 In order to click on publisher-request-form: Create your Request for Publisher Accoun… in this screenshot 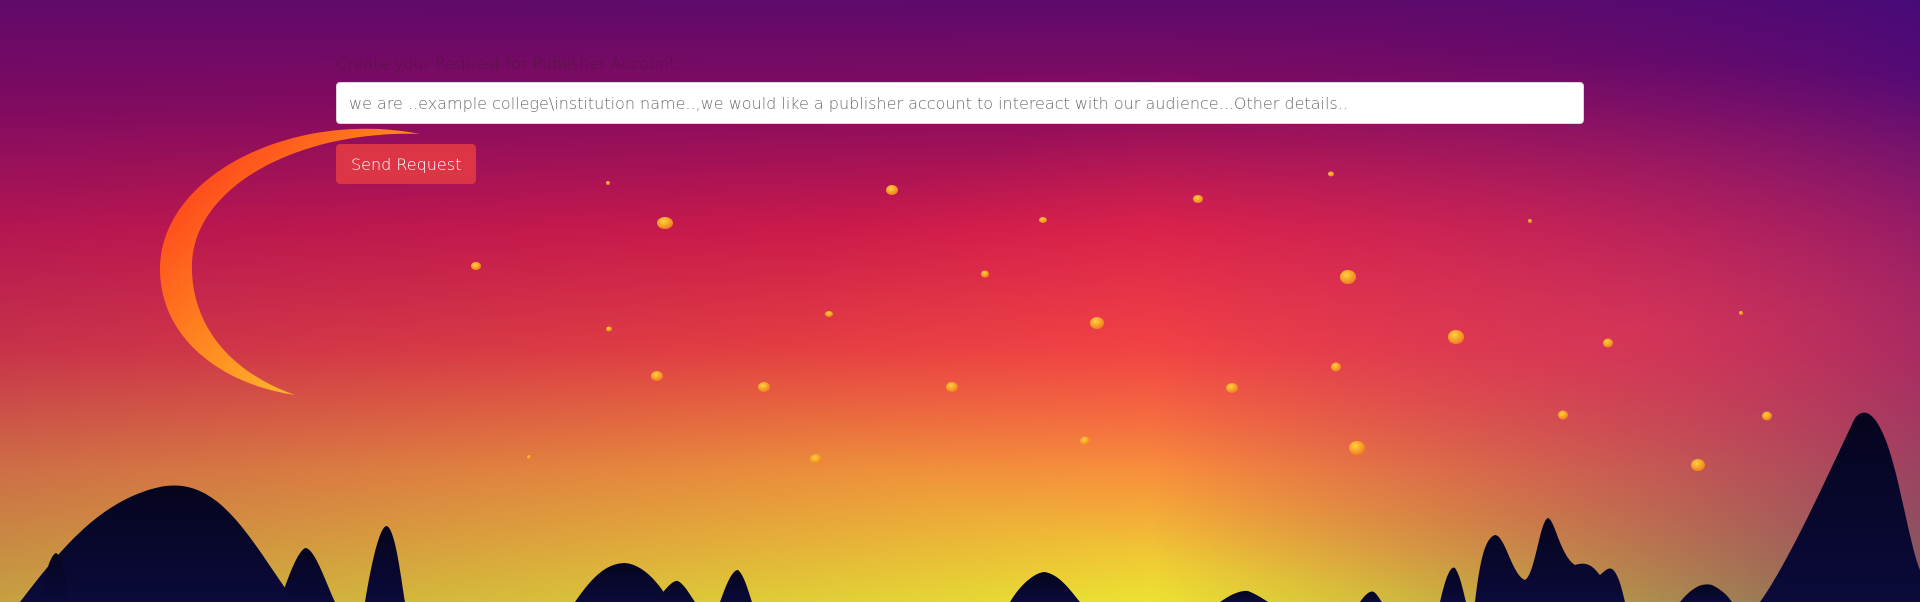, I will do `click(960, 119)`.